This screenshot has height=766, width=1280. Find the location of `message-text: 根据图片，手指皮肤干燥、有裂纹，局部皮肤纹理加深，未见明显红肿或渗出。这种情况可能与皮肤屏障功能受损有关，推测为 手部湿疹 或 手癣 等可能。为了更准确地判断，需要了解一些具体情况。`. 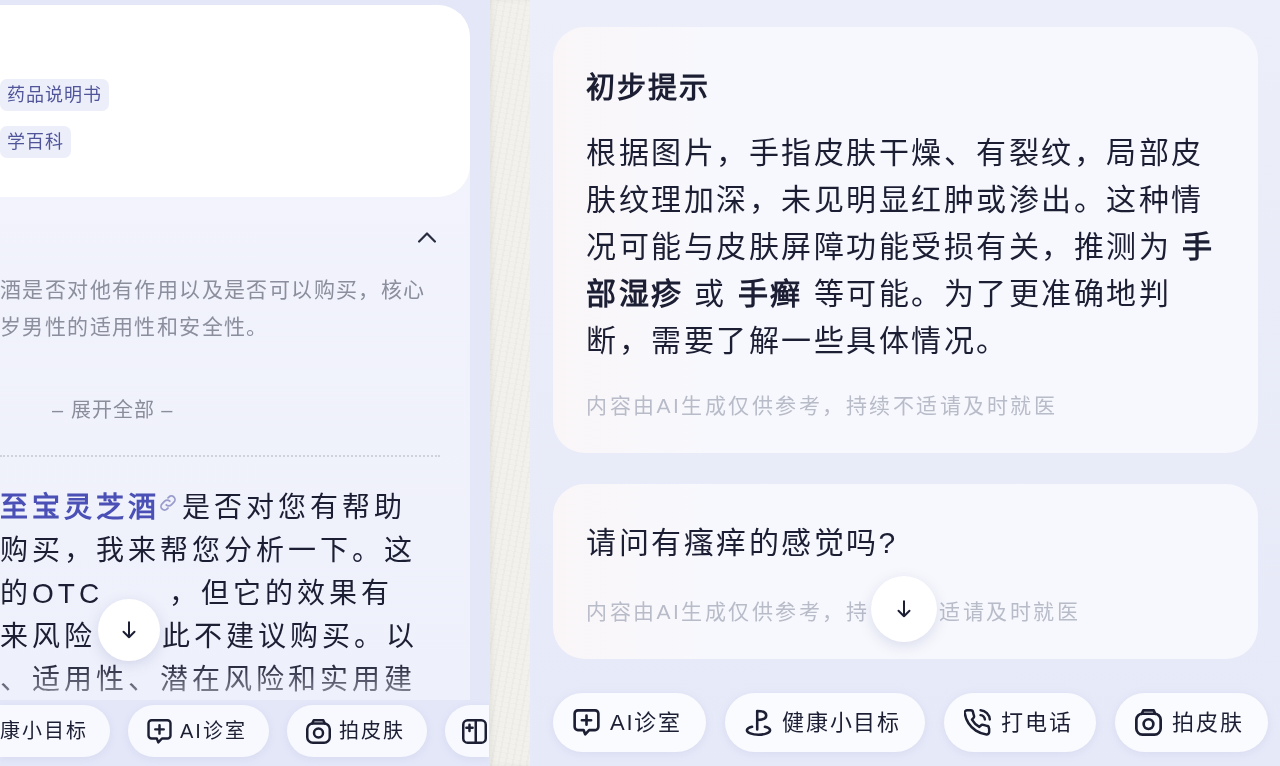

message-text: 根据图片，手指皮肤干燥、有裂纹，局部皮肤纹理加深，未见明显红肿或渗出。这种情况可能与皮肤屏障功能受损有关，推测为 手部湿疹 或 手癣 等可能。为了更准确地判断，需要了解一些具体情况。 is located at coordinates (901, 247).